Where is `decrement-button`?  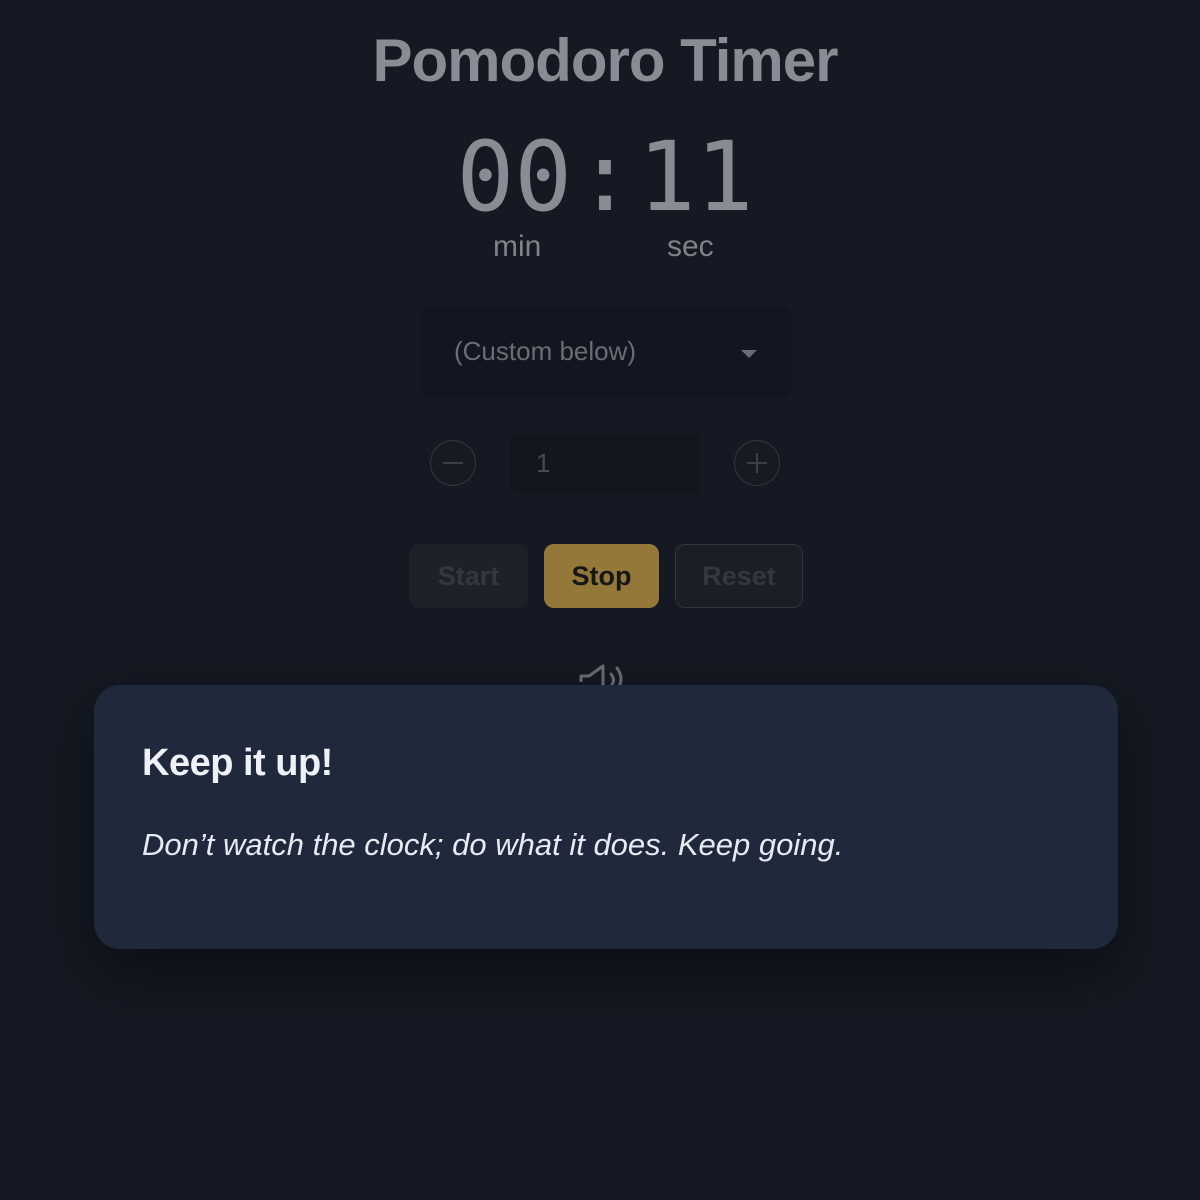
decrement-button is located at coordinates (453, 463).